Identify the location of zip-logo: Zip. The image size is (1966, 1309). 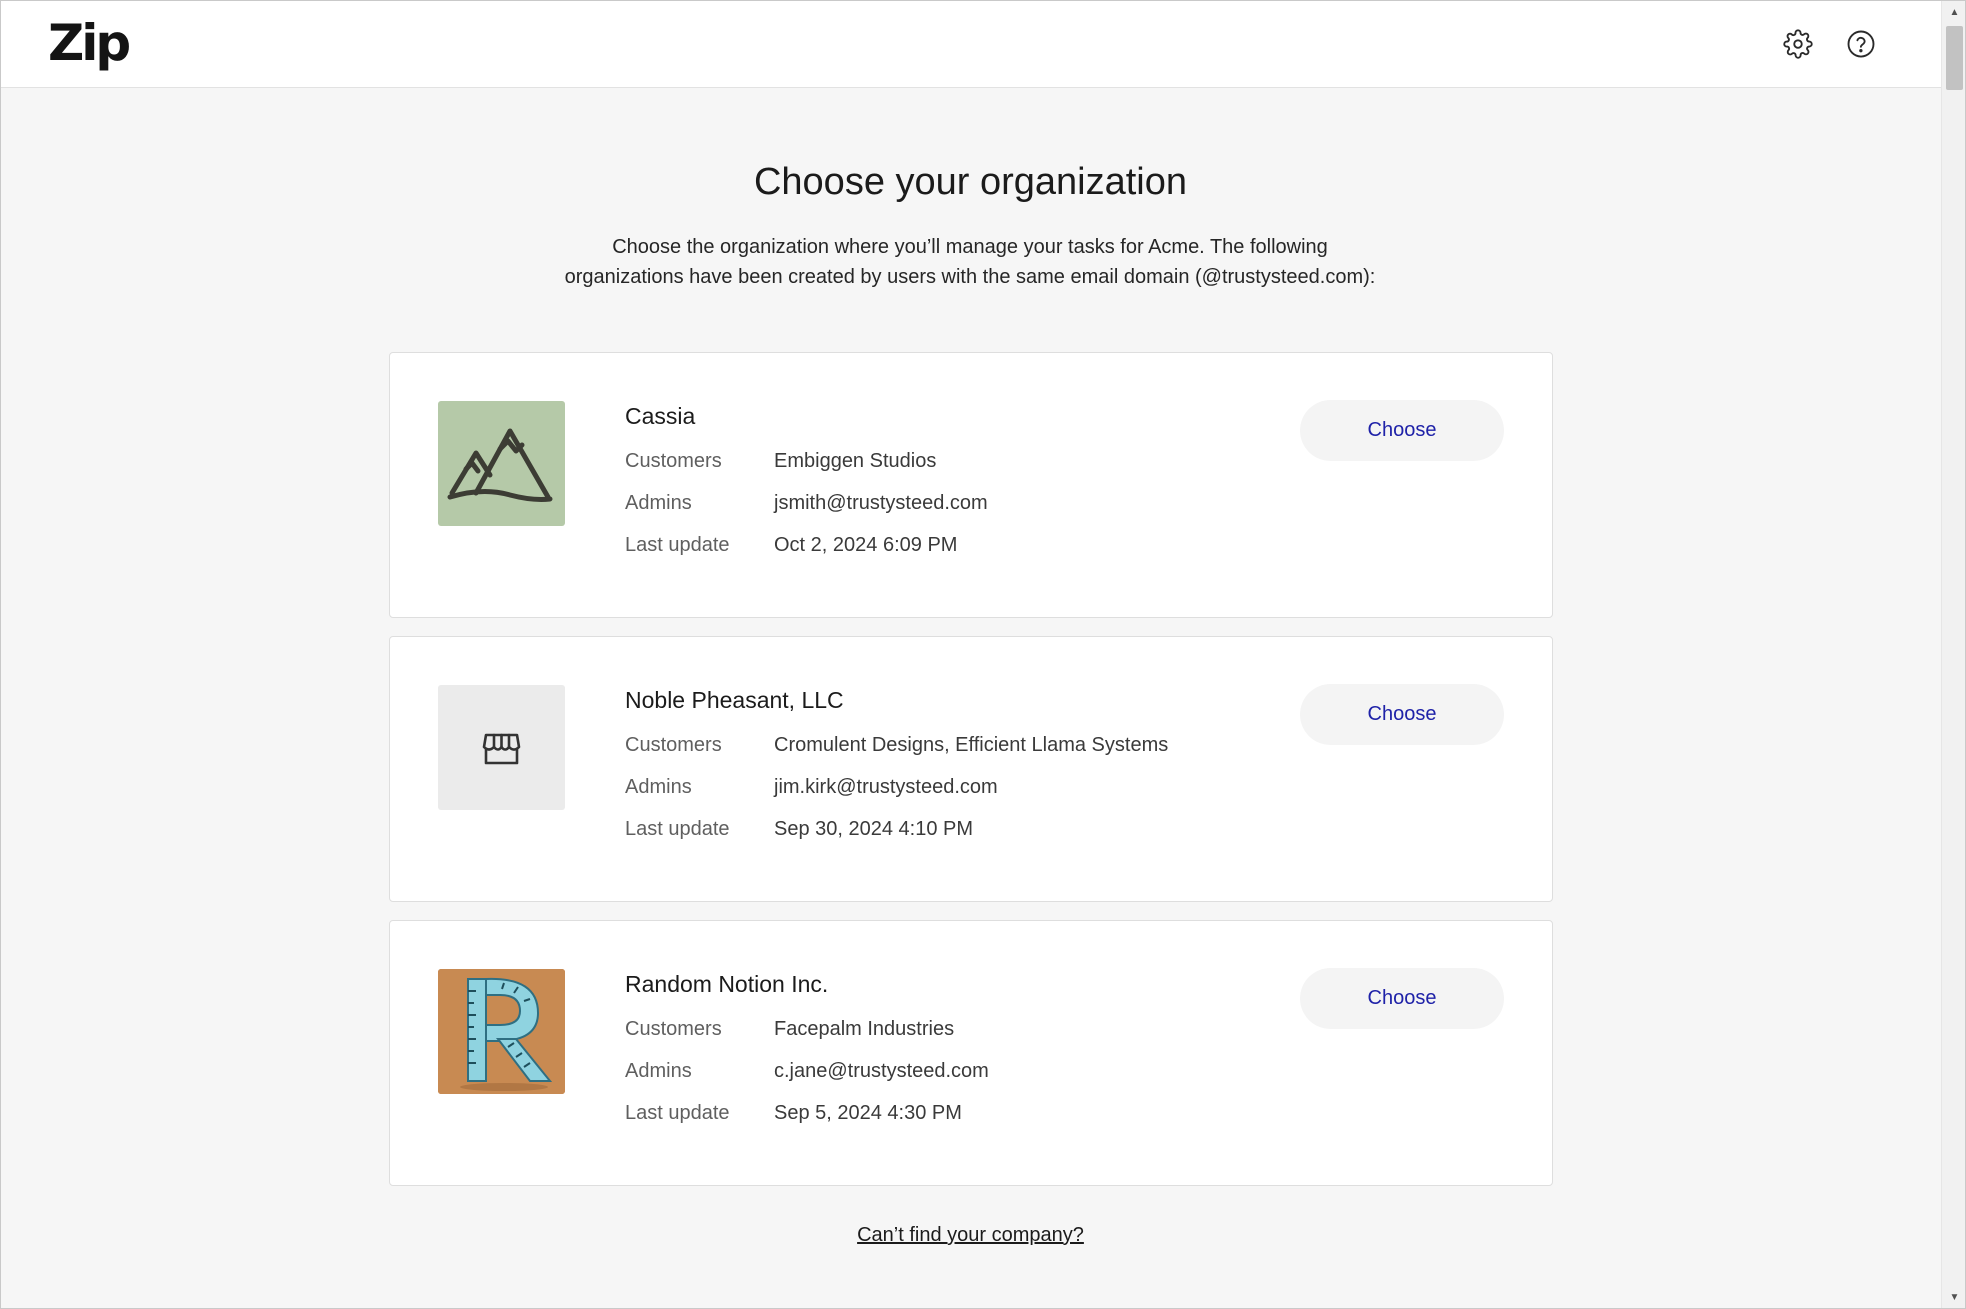
(89, 43).